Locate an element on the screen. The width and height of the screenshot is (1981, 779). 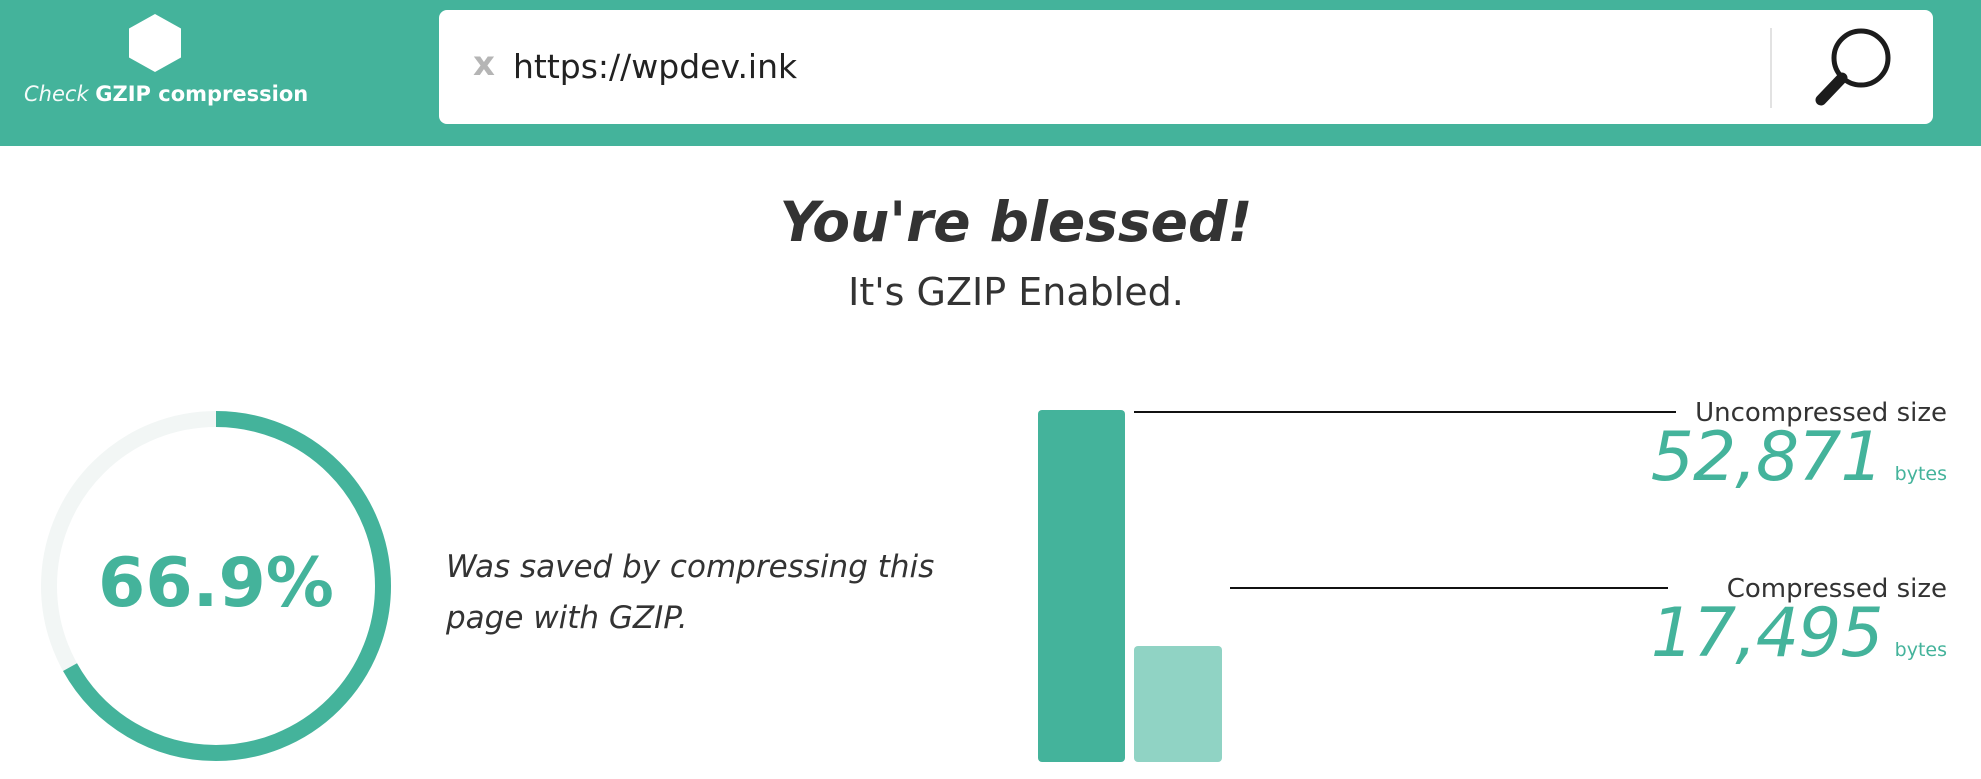
clear-button: x is located at coordinates (484, 64).